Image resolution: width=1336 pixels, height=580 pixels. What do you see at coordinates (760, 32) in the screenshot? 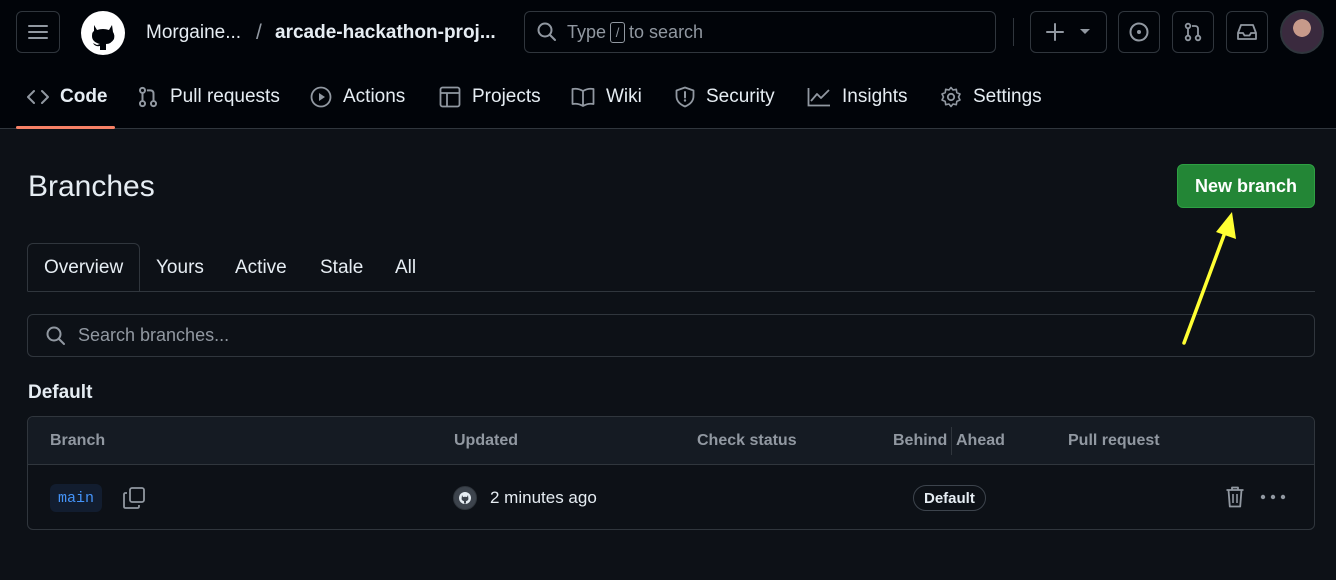
I see `global-search-input: Type / to search` at bounding box center [760, 32].